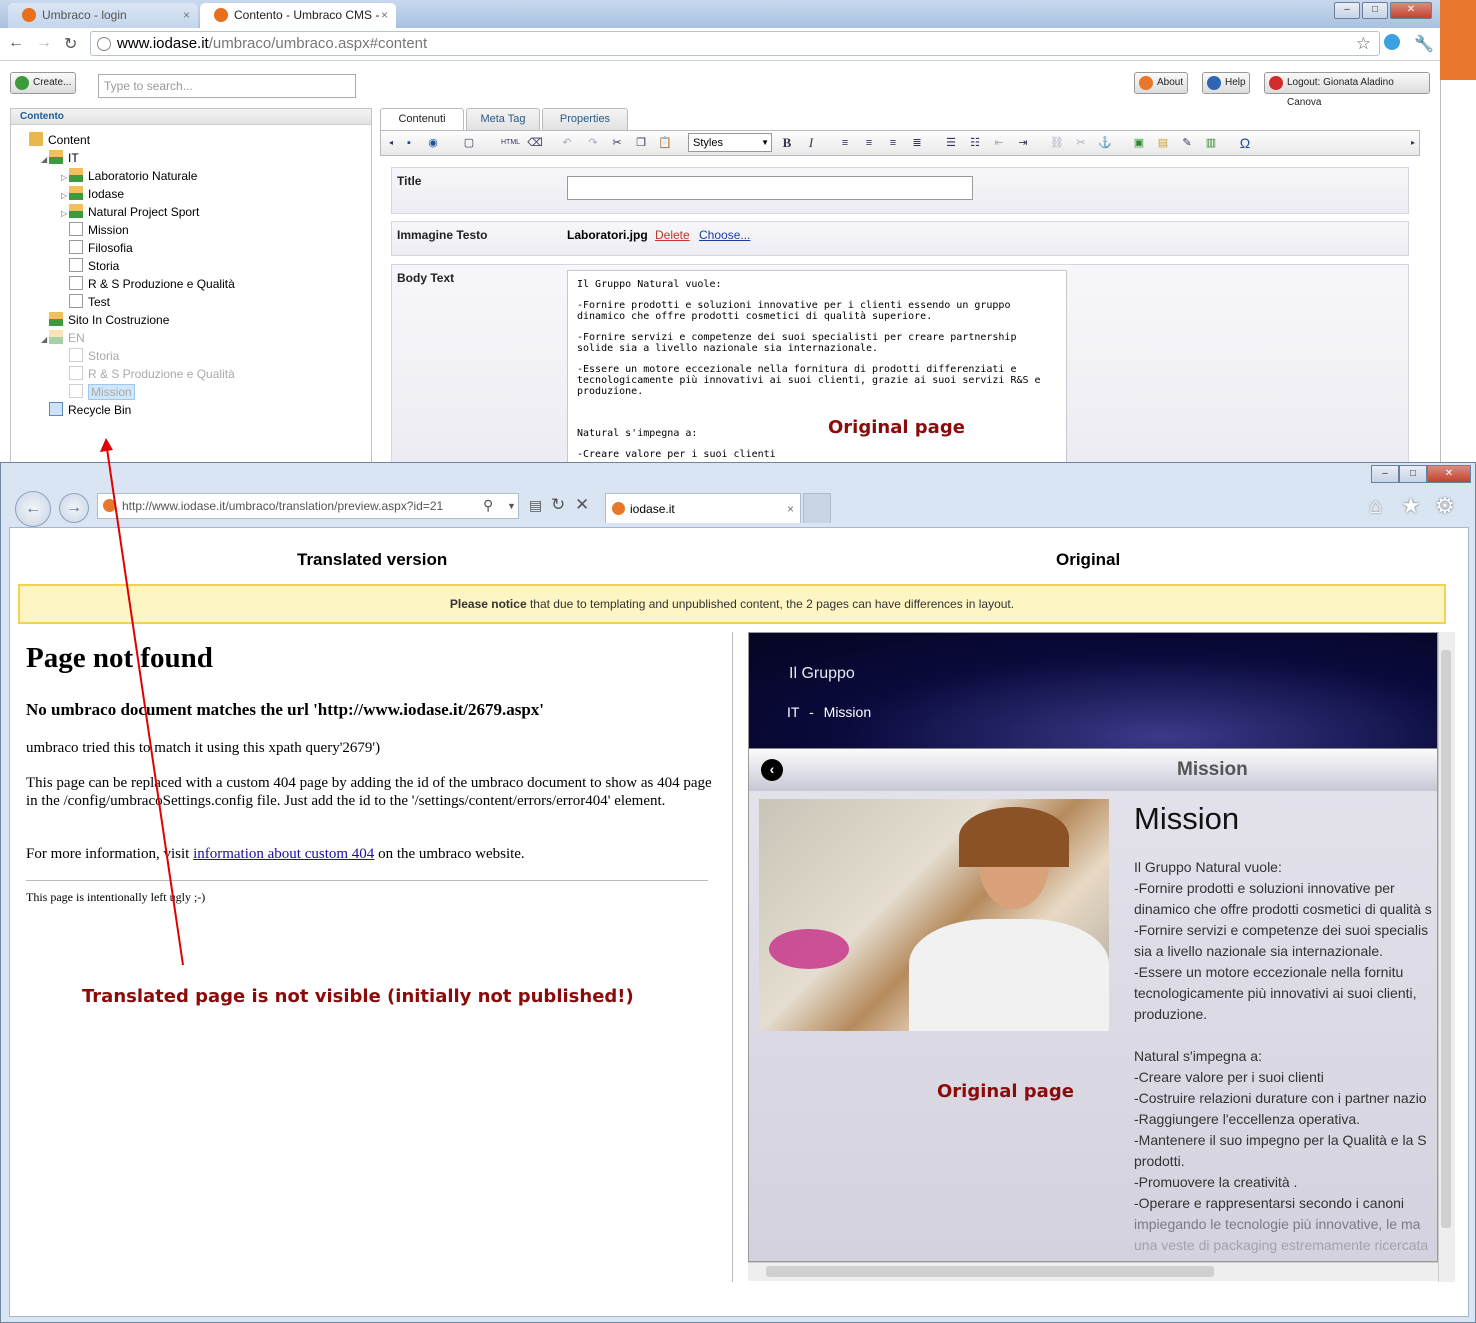 The image size is (1476, 1323). Describe the element at coordinates (511, 506) in the screenshot. I see `chevron-down-icon: ▼` at that location.